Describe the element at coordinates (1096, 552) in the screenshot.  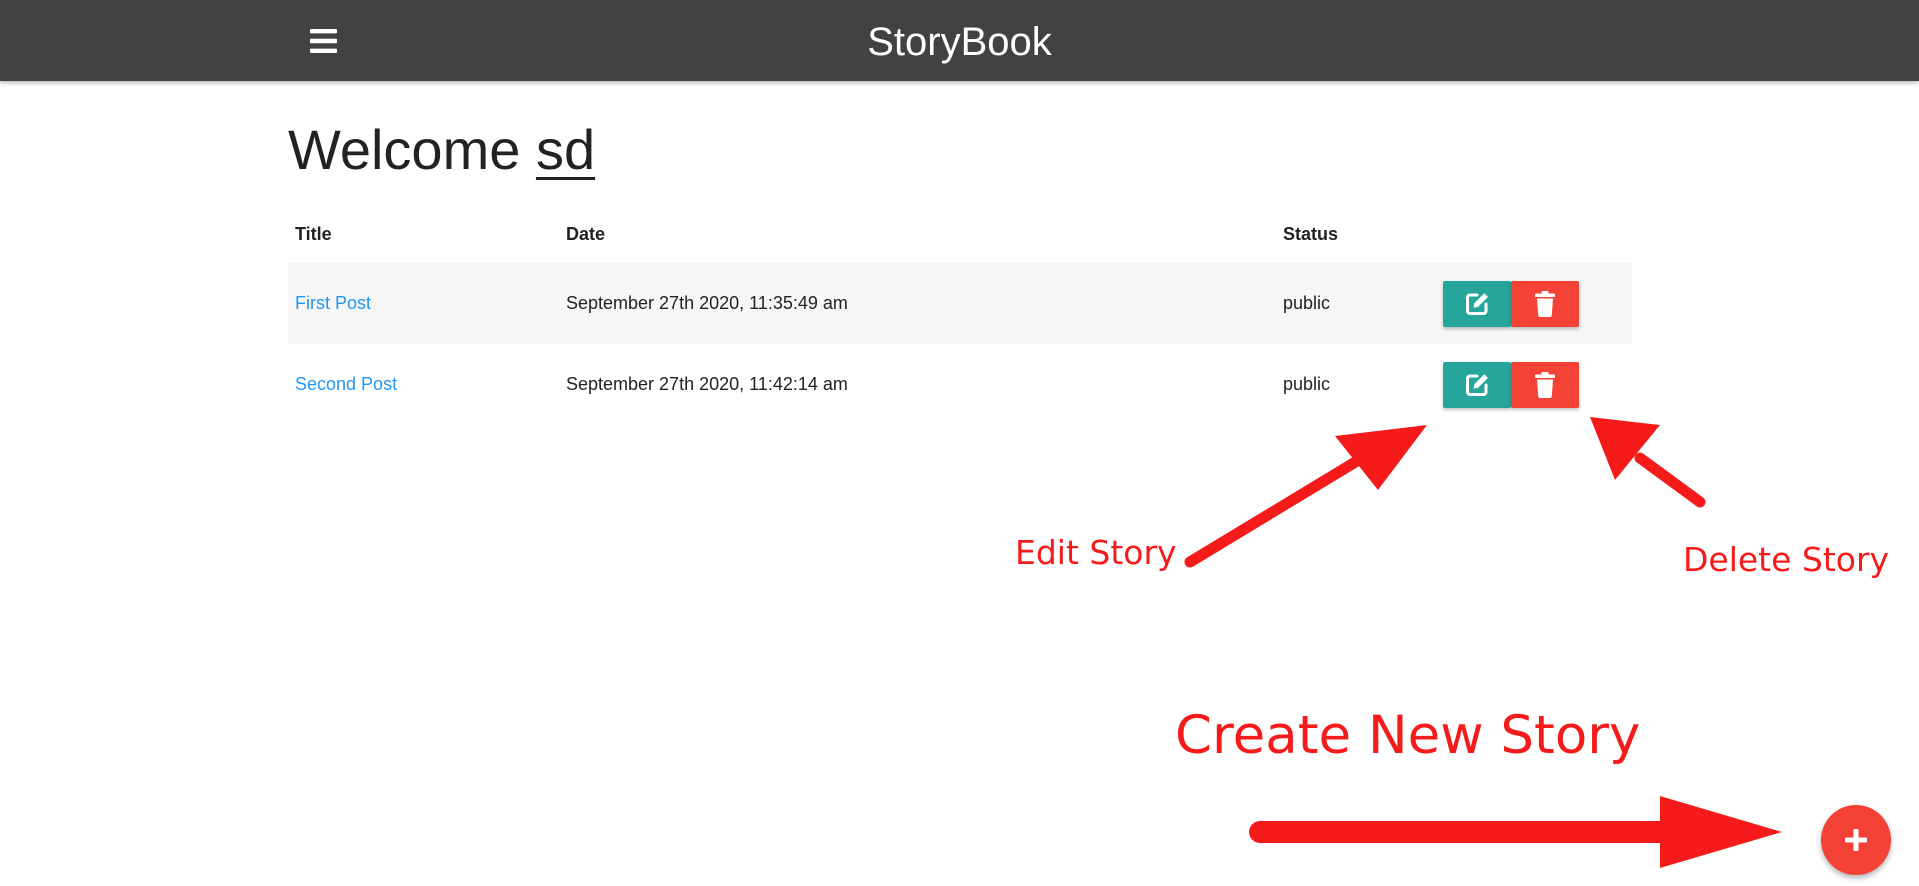
I see `edit-story-annotation: Edit Story` at that location.